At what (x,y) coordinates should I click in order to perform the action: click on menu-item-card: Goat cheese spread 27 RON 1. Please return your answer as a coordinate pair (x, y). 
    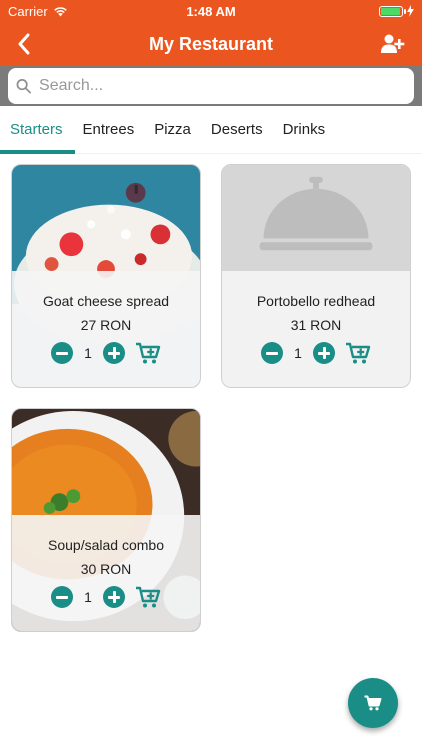
    Looking at the image, I should click on (106, 276).